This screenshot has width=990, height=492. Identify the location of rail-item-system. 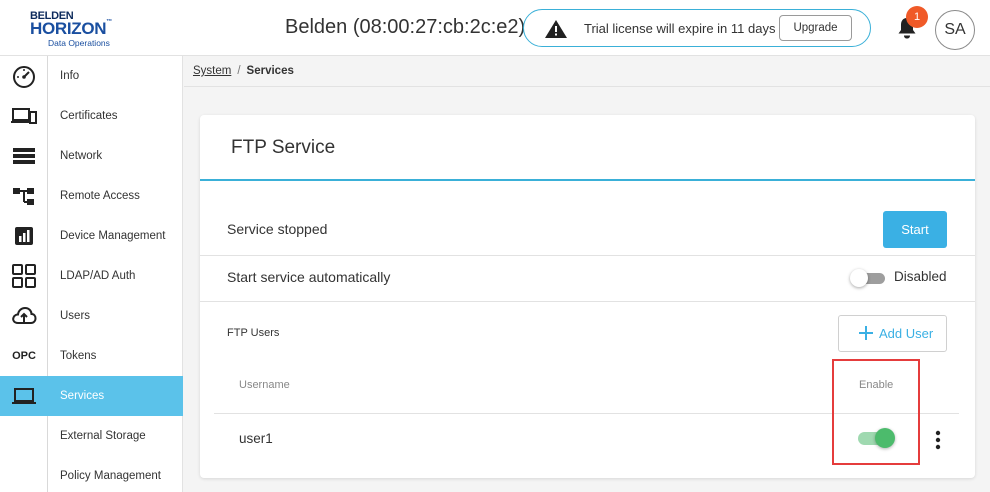
(24, 396).